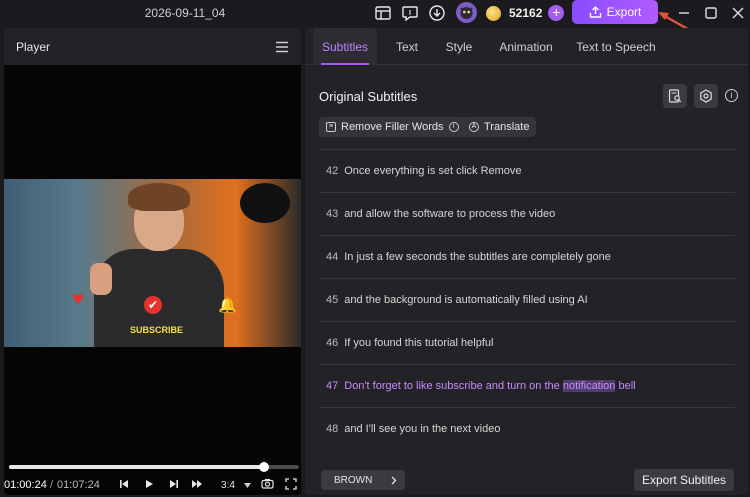 The image size is (750, 497). Describe the element at coordinates (383, 13) in the screenshot. I see `layout-icon` at that location.